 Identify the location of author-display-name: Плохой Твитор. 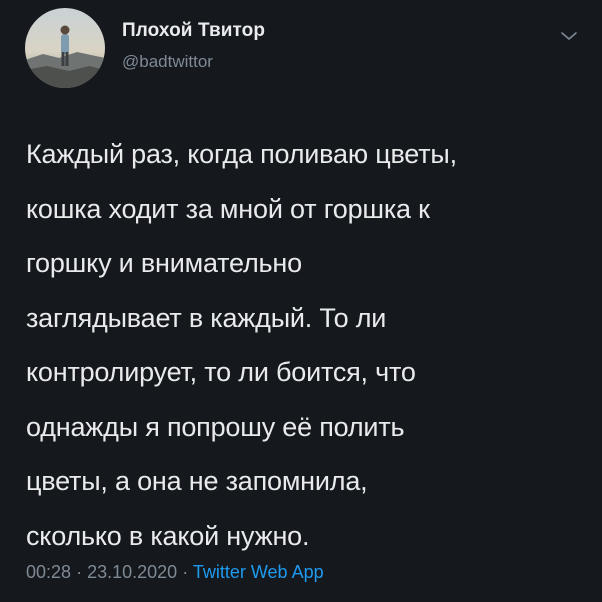
(193, 31).